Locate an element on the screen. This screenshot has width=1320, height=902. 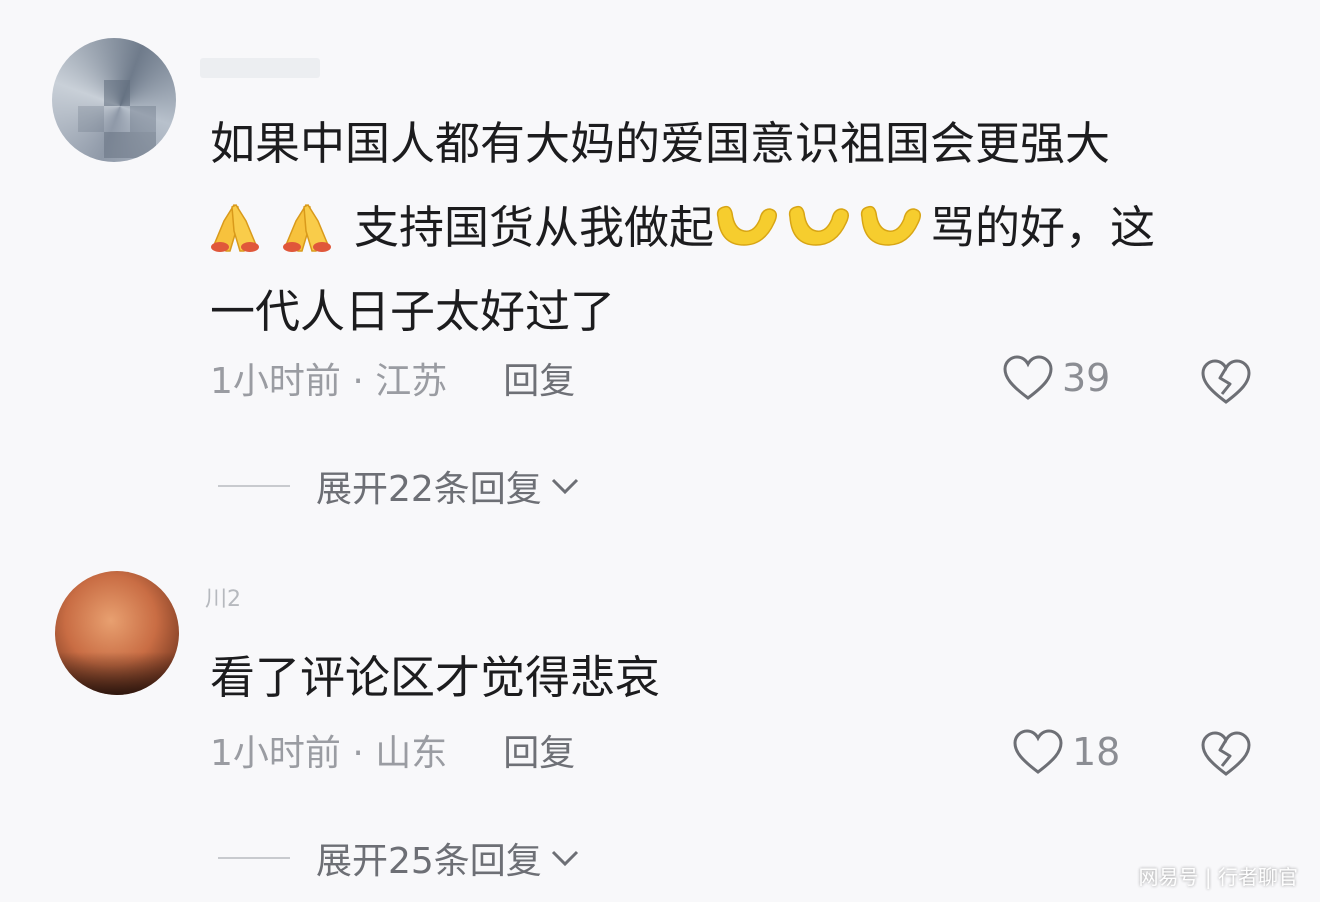
username: 川2 is located at coordinates (237, 600).